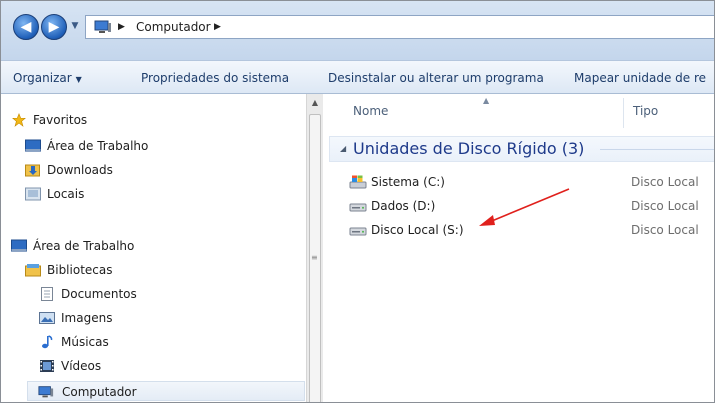 The height and width of the screenshot is (403, 715). What do you see at coordinates (139, 294) in the screenshot?
I see `nav-documents: Documentos` at bounding box center [139, 294].